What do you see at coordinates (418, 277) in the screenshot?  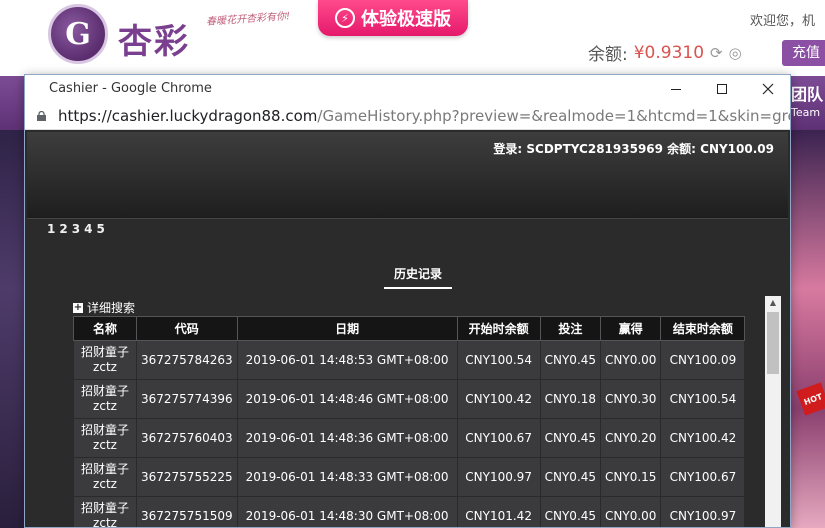 I see `history-title: 历史记录` at bounding box center [418, 277].